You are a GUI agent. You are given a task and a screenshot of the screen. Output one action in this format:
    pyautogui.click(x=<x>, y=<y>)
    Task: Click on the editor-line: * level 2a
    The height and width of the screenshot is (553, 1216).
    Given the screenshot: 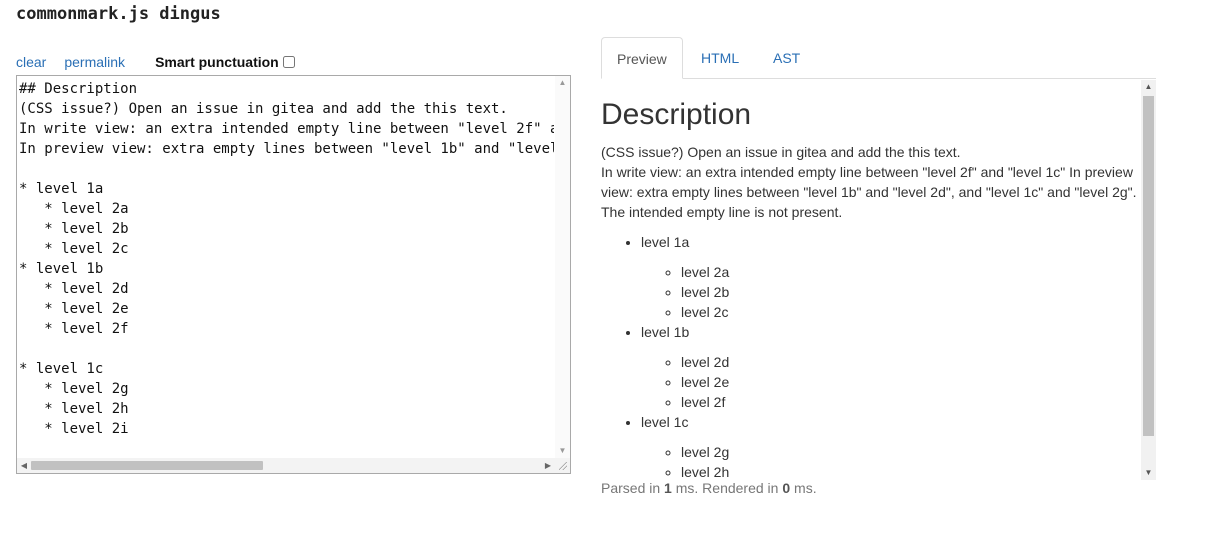 What is the action you would take?
    pyautogui.click(x=74, y=209)
    